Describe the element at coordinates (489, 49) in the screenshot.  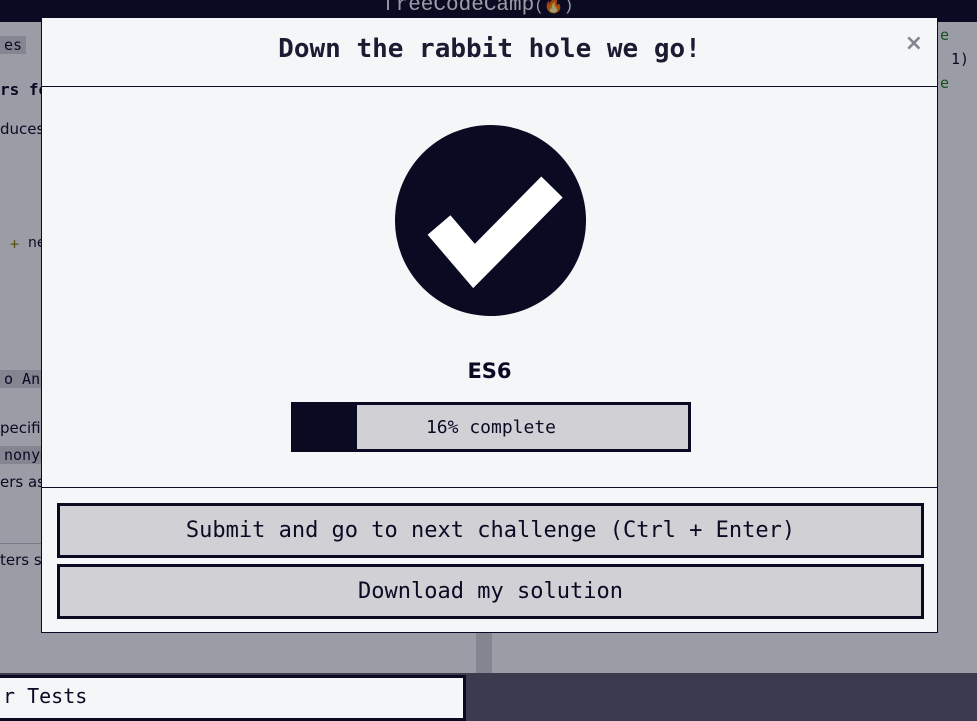
I see `modal-title: Down the rabbit hole we go!` at that location.